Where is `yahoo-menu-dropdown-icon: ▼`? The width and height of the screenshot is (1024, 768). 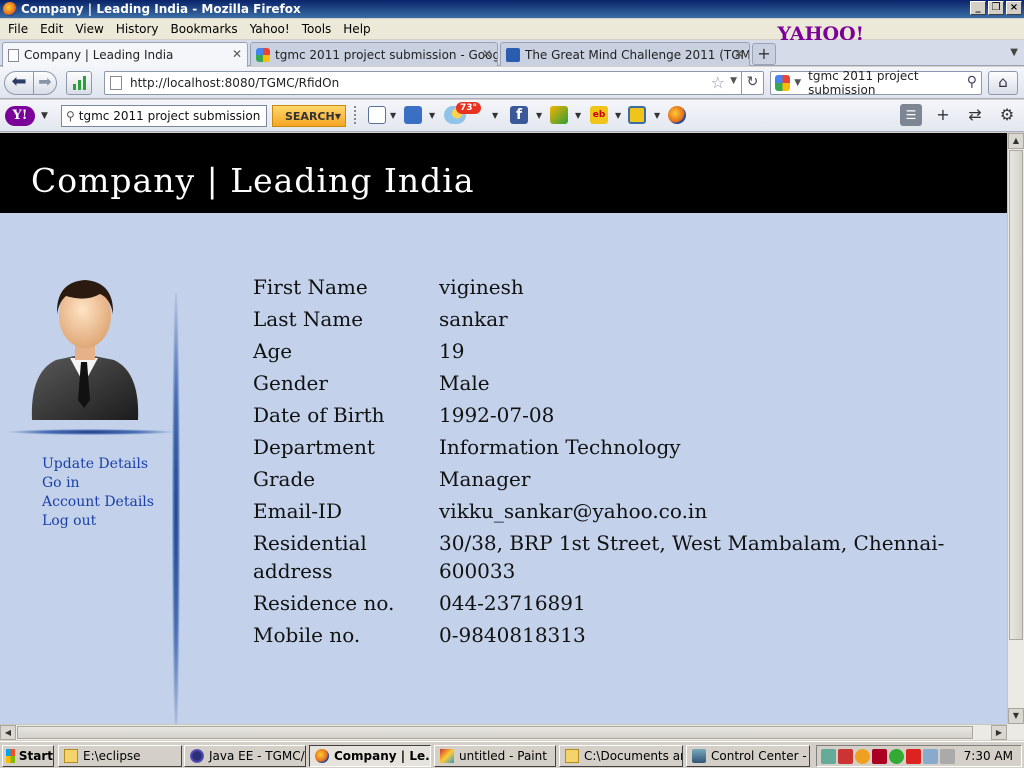
yahoo-menu-dropdown-icon: ▼ is located at coordinates (44, 116).